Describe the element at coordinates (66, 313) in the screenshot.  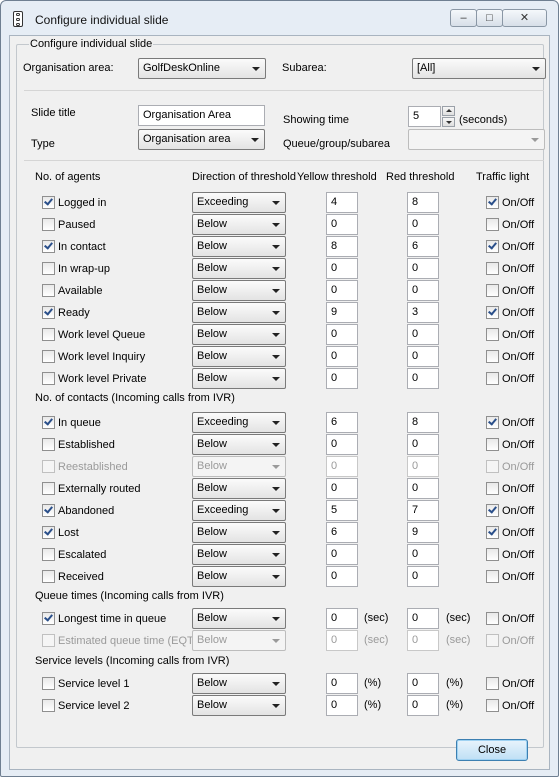
I see `metric-checkbox: Ready` at that location.